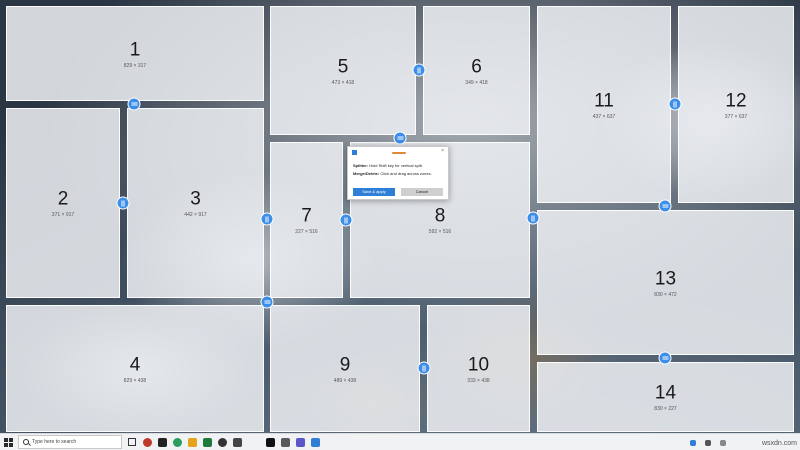  I want to click on zone-dimensions: 227 × 516, so click(306, 232).